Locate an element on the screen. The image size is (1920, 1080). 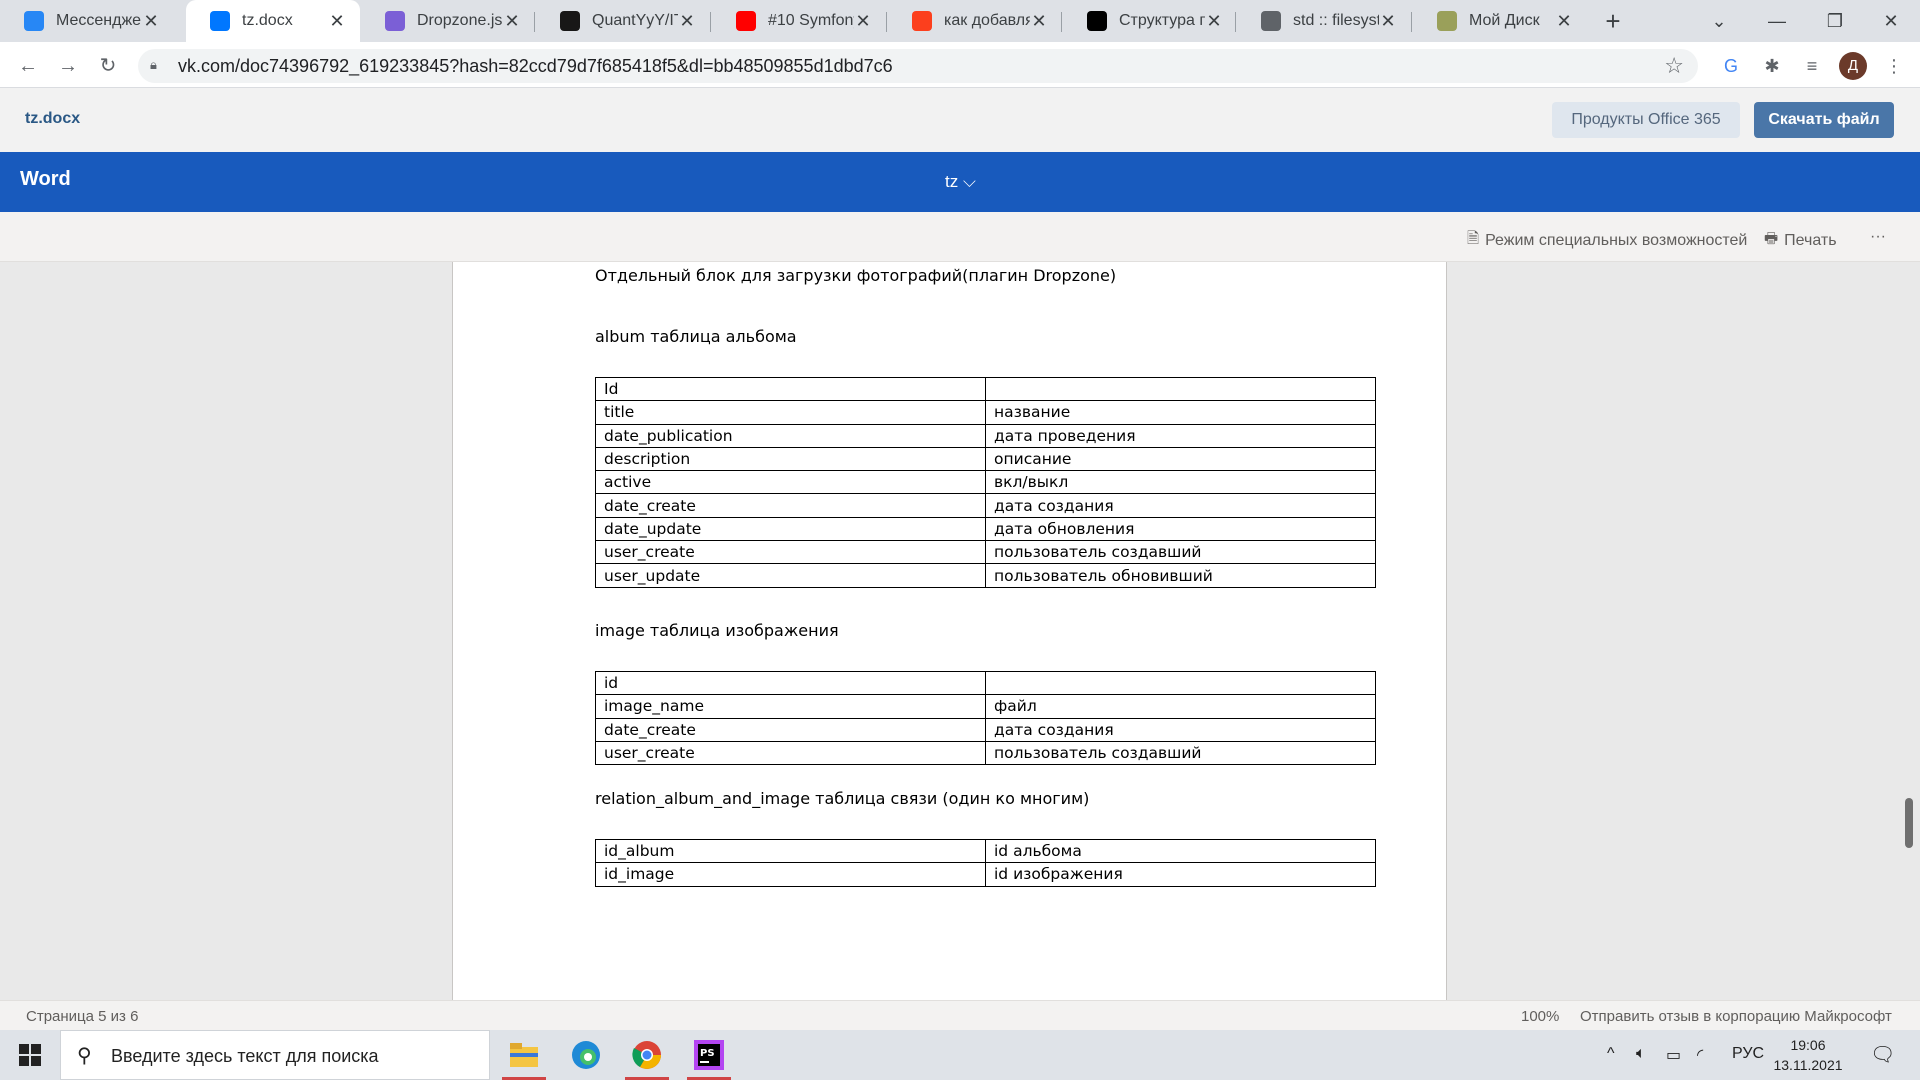
browser-tab: Структура пап✕ is located at coordinates (1150, 21).